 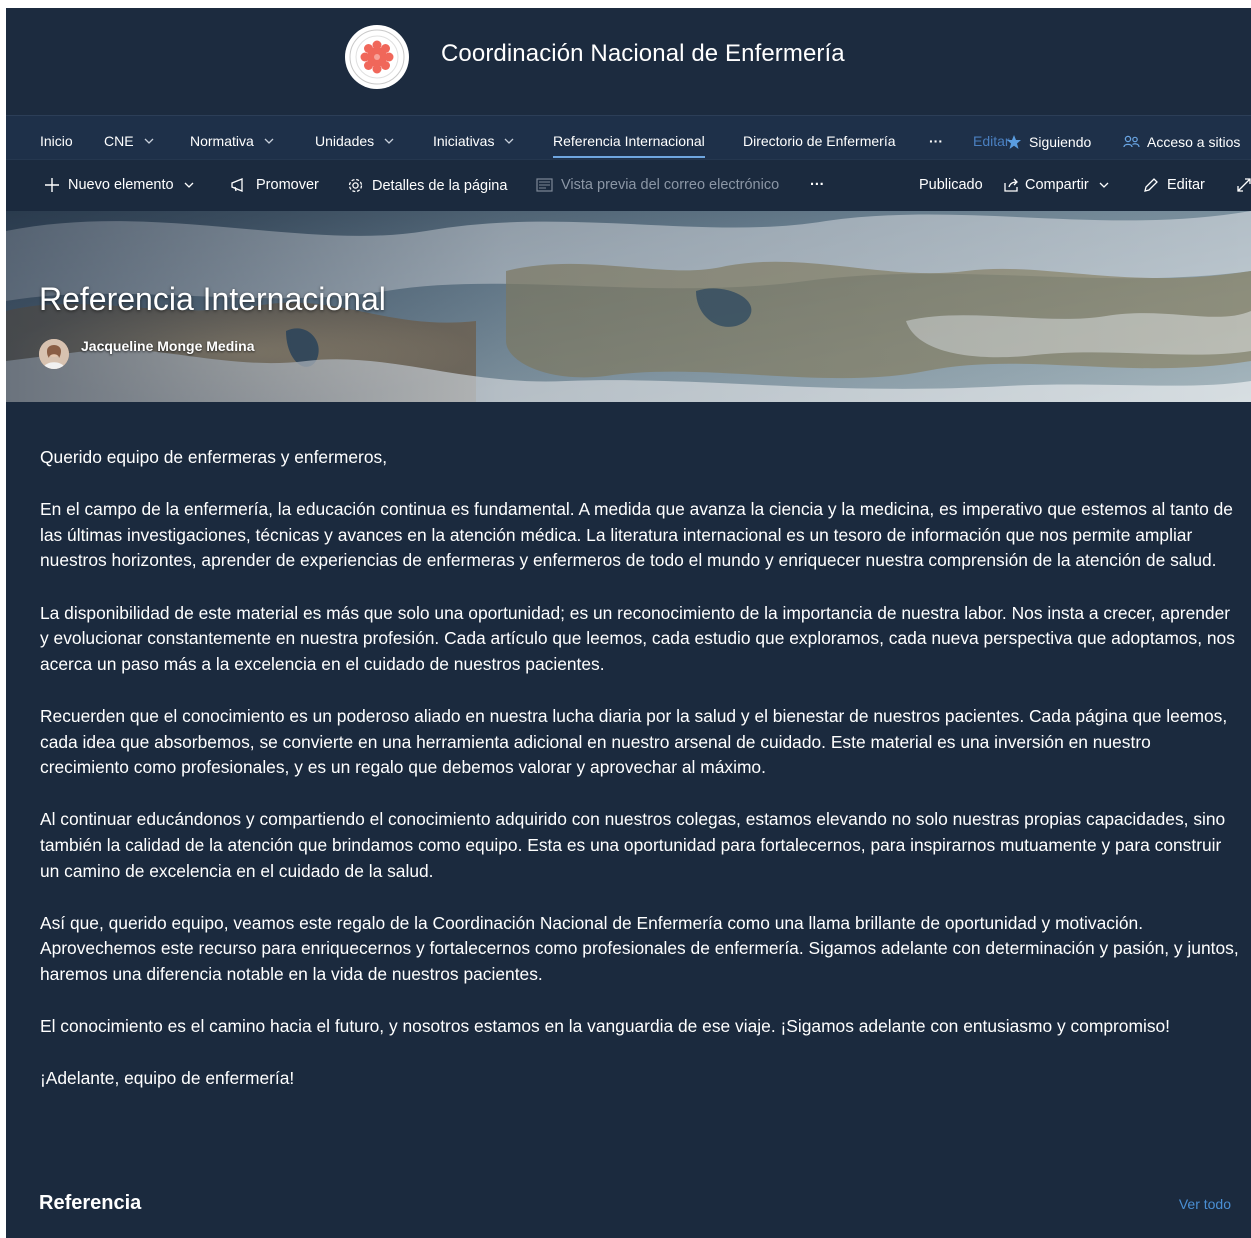 I want to click on nav-item-label: Normativa, so click(x=222, y=141).